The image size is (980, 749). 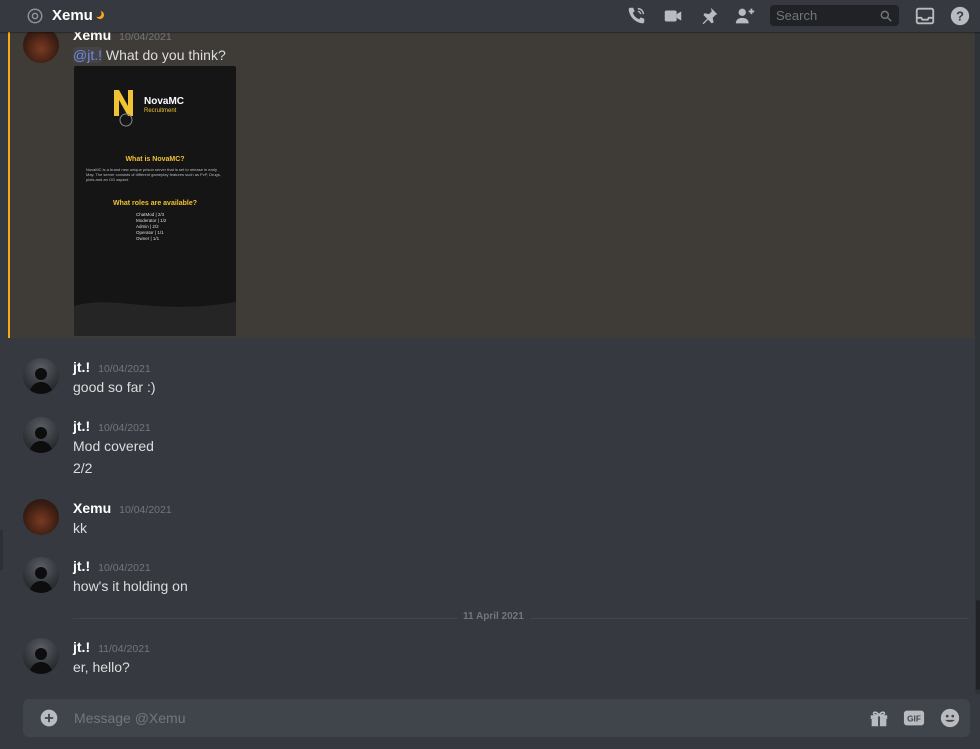 I want to click on attachment-footer-wave, so click(x=155, y=319).